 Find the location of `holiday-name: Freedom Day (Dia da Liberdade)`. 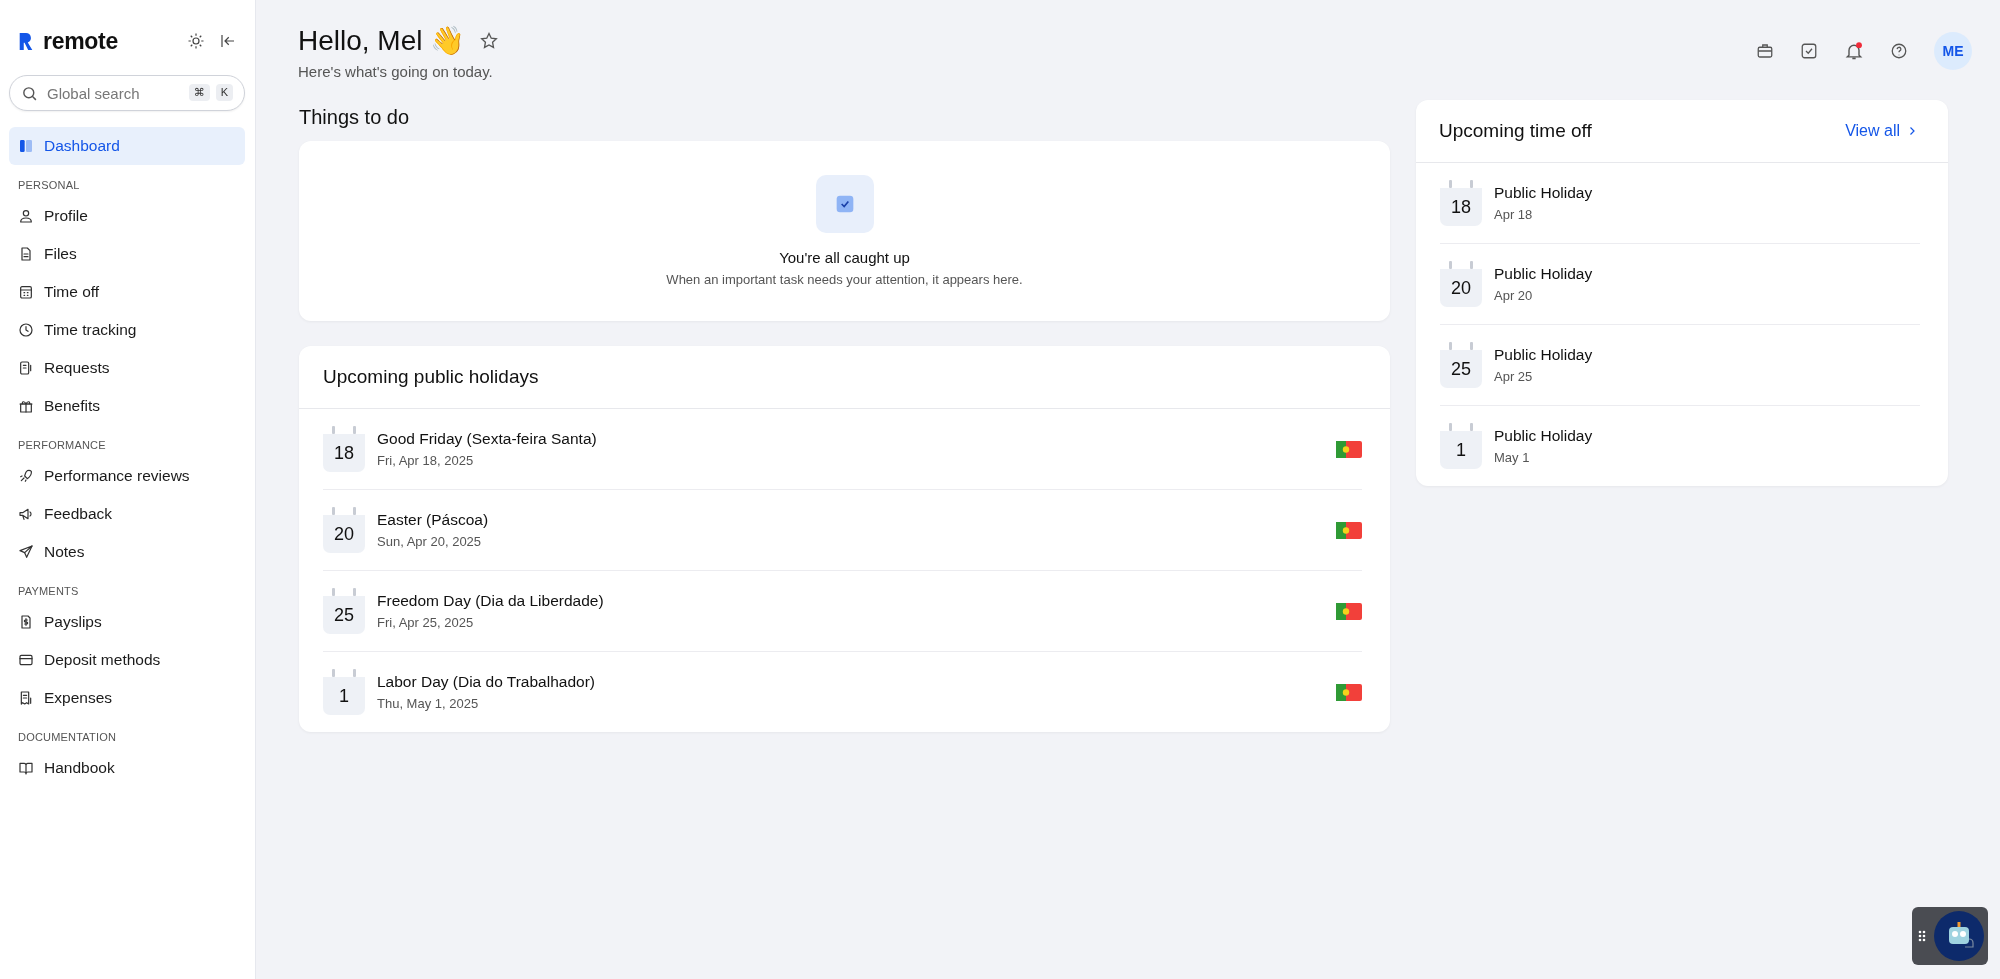

holiday-name: Freedom Day (Dia da Liberdade) is located at coordinates (491, 601).